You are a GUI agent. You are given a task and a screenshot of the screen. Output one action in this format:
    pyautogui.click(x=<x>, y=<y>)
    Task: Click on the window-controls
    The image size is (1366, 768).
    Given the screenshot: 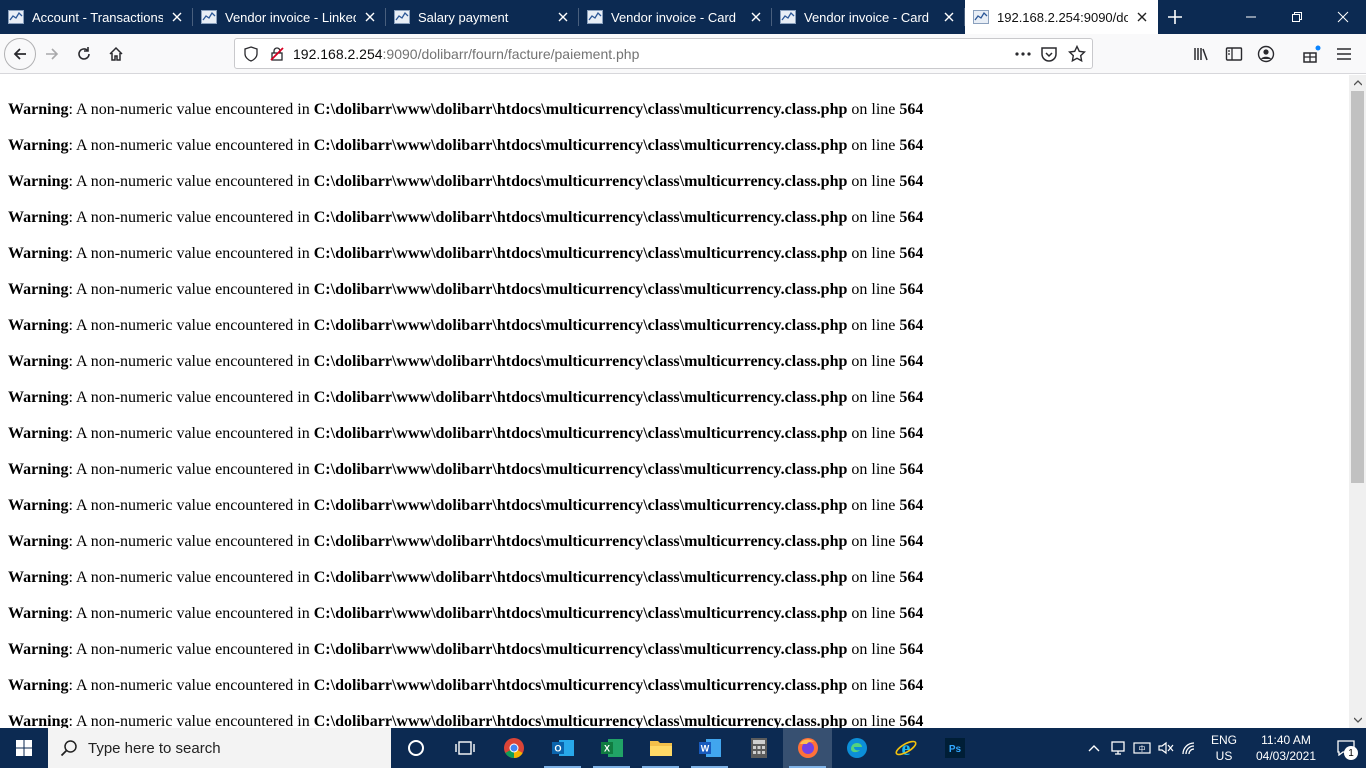 What is the action you would take?
    pyautogui.click(x=1297, y=17)
    